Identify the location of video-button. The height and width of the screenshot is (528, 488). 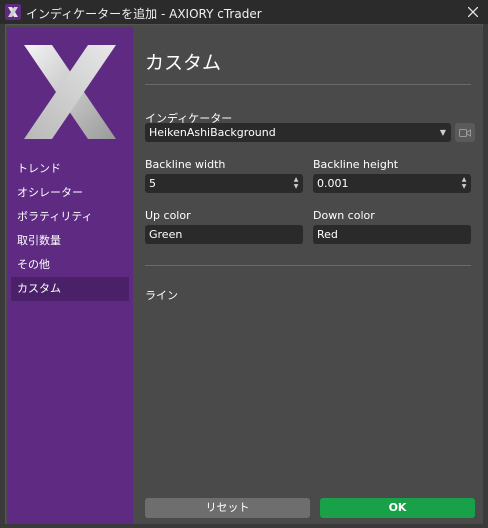
(465, 132).